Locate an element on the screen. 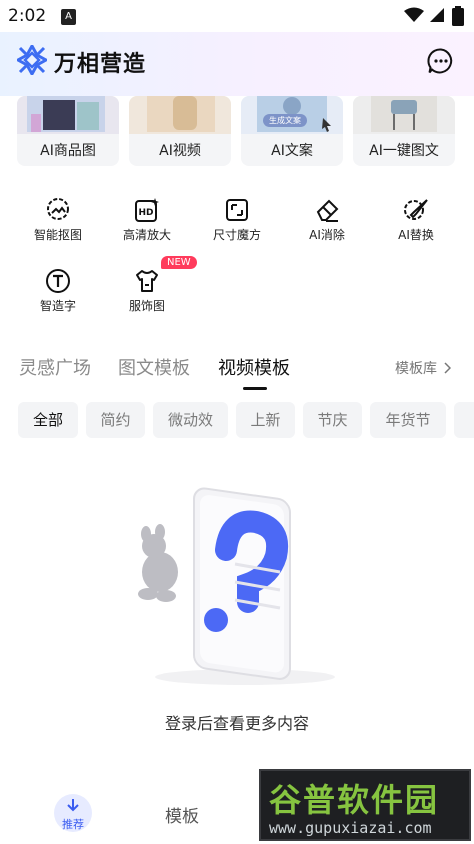  tool-ai-replace: AI替换 is located at coordinates (416, 220).